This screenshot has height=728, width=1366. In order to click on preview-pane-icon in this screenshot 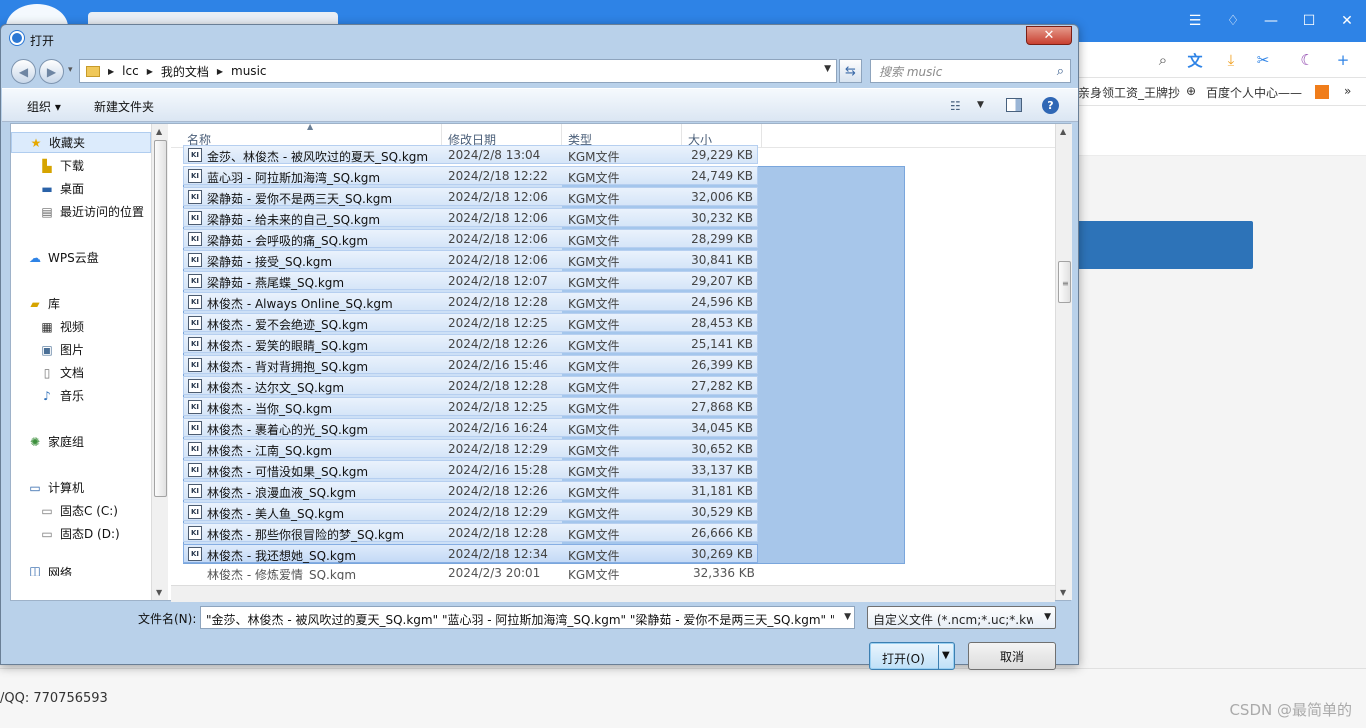, I will do `click(1014, 105)`.